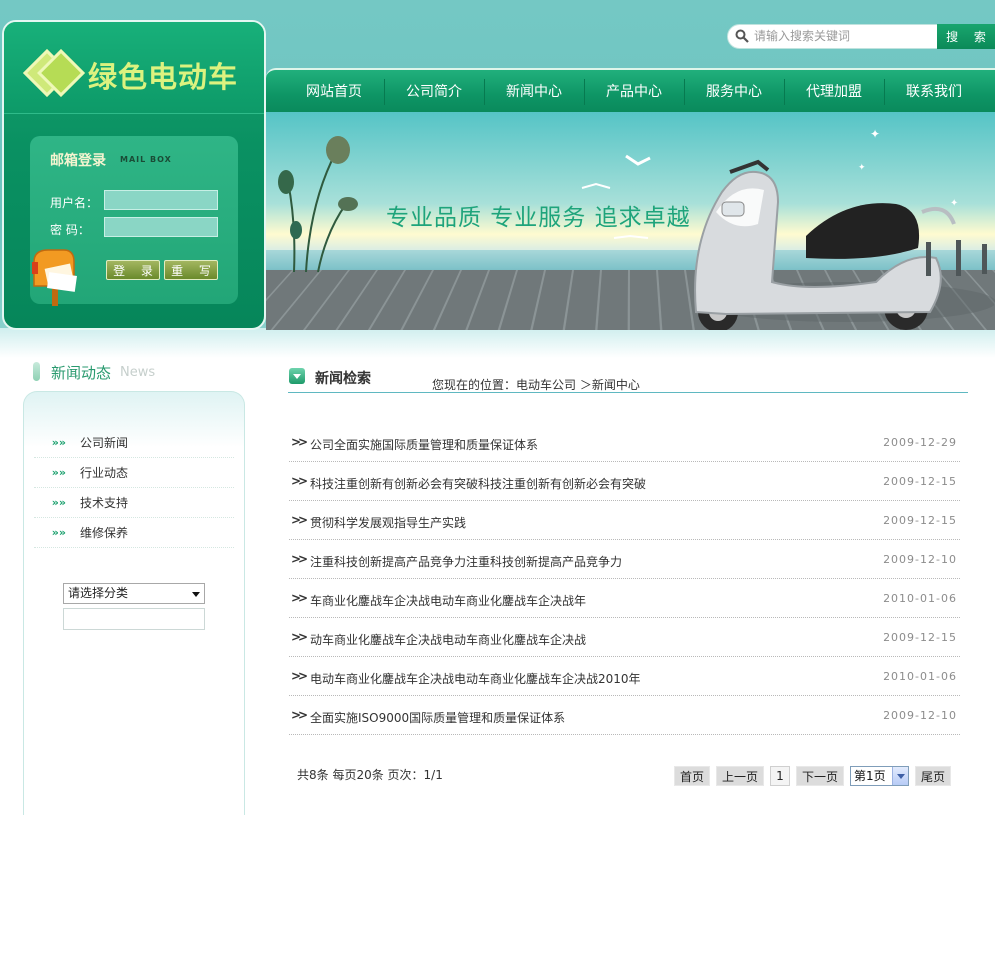  What do you see at coordinates (834, 91) in the screenshot?
I see `nav-item-agency: 代理加盟` at bounding box center [834, 91].